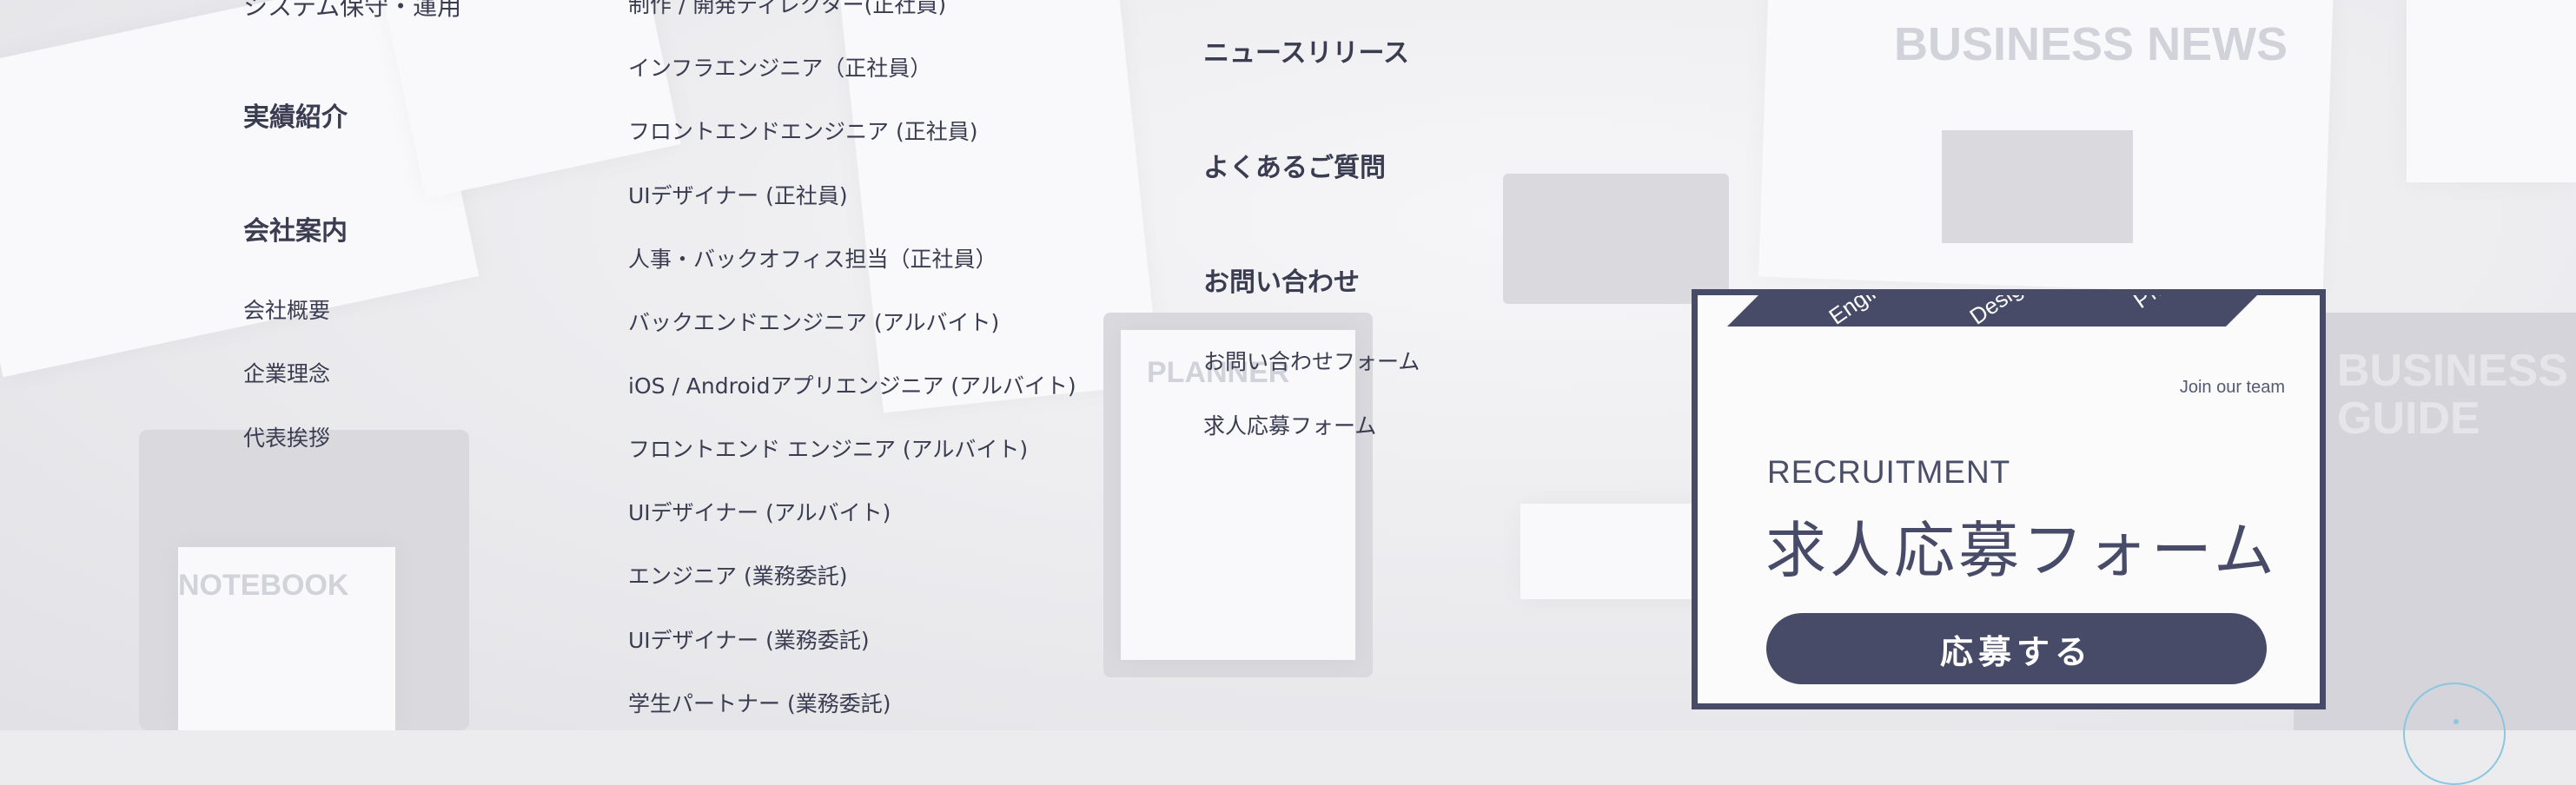 The image size is (2576, 785). What do you see at coordinates (2456, 721) in the screenshot?
I see `scroll-indicator-icon` at bounding box center [2456, 721].